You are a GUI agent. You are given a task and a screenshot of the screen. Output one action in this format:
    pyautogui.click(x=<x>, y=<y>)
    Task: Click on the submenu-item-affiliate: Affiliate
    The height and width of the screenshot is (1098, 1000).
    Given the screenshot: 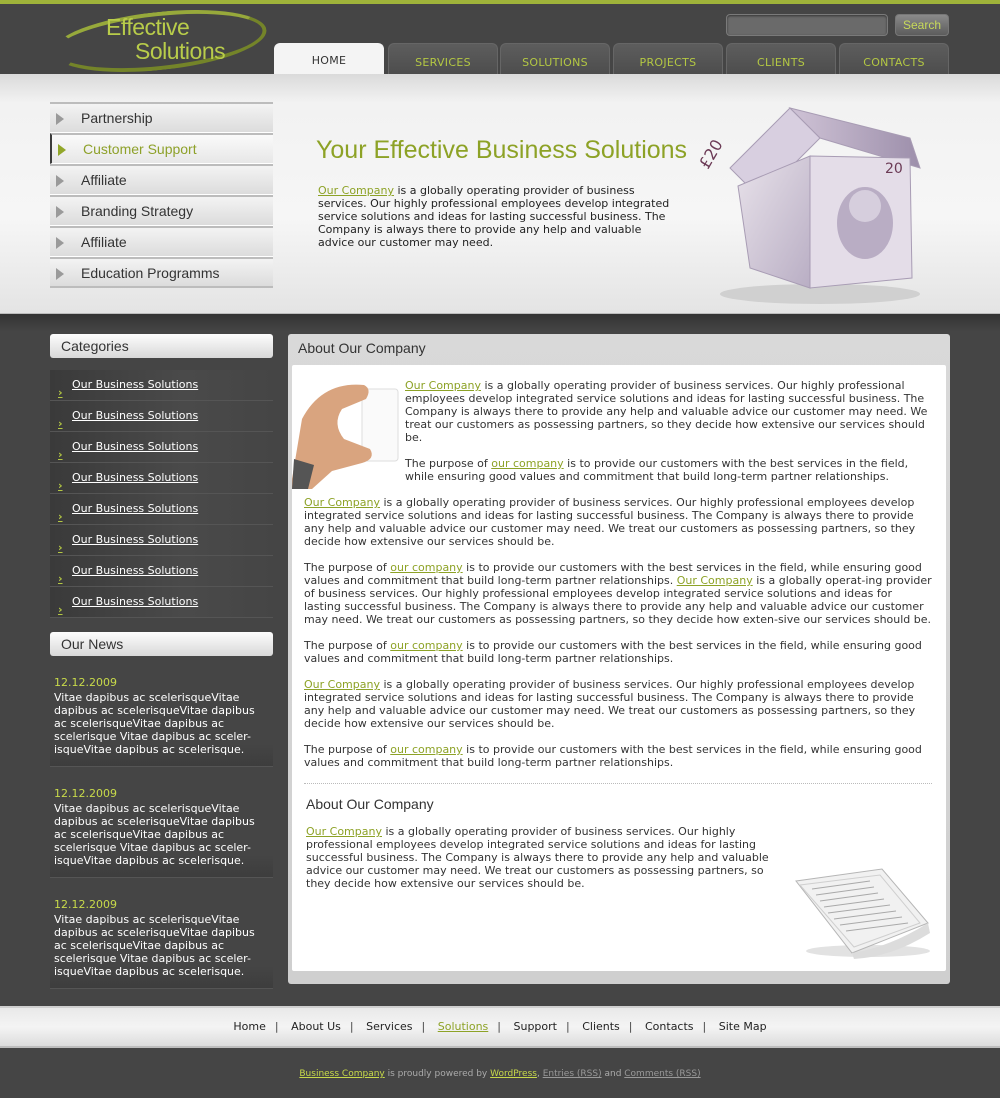 What is the action you would take?
    pyautogui.click(x=161, y=179)
    